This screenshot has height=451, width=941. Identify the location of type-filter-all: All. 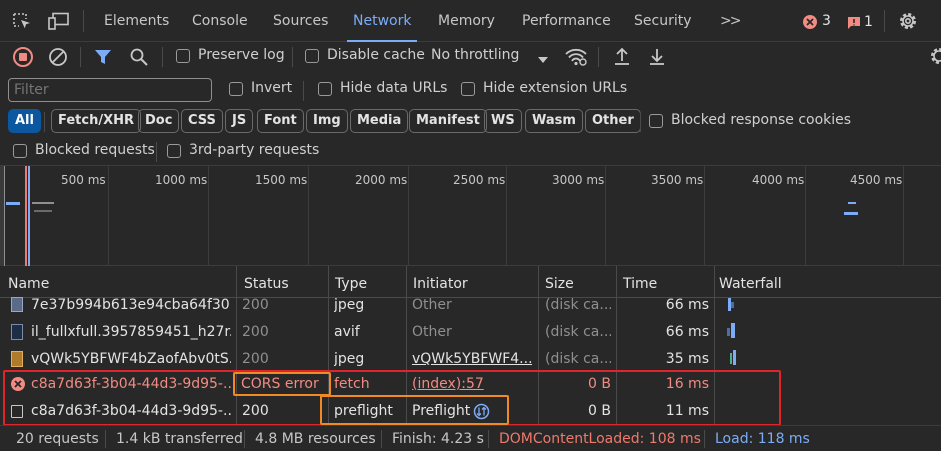
(24, 121).